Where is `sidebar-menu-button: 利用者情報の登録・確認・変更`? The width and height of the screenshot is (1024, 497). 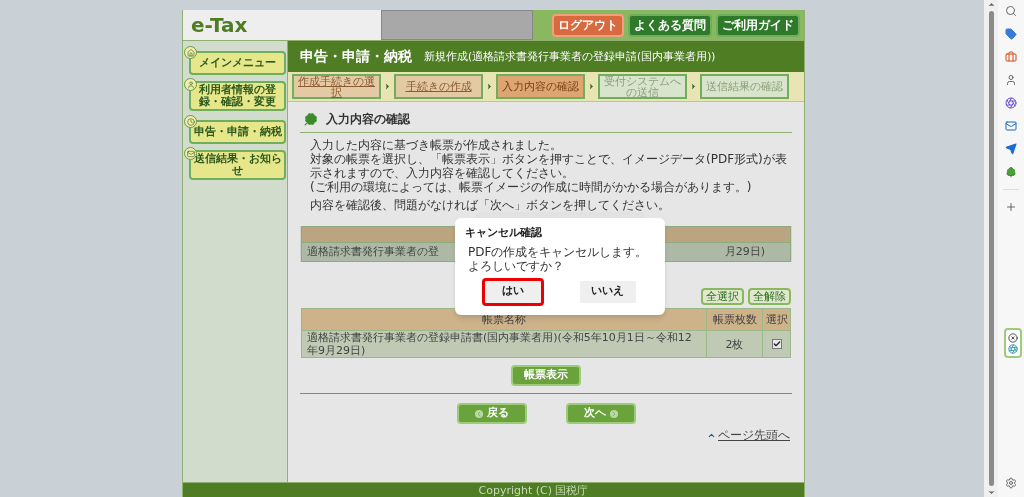 sidebar-menu-button: 利用者情報の登録・確認・変更 is located at coordinates (237, 96).